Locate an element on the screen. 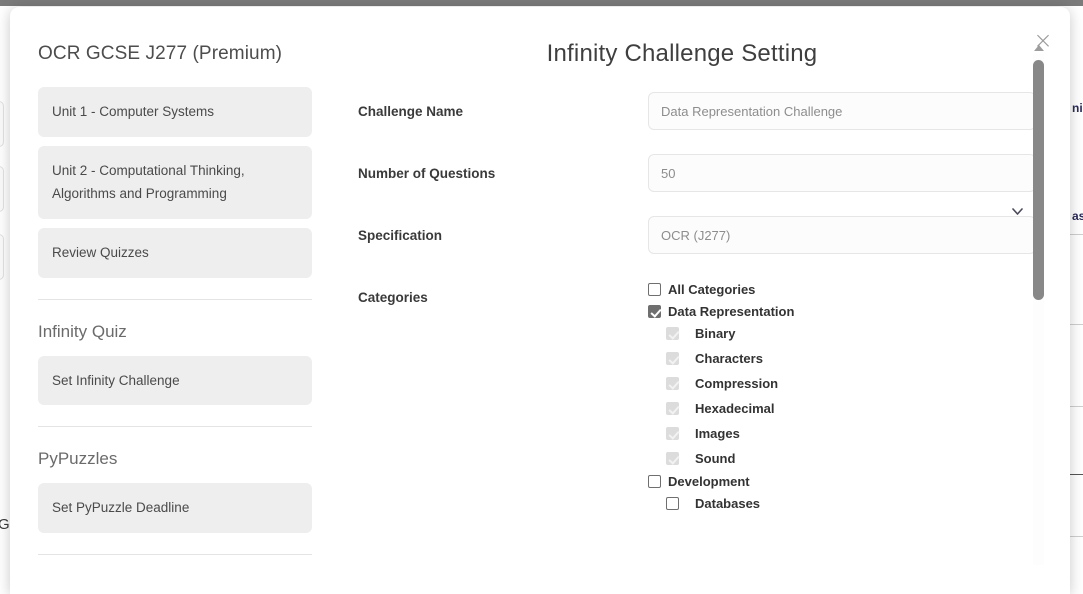 This screenshot has height=594, width=1083. specification-select is located at coordinates (842, 235).